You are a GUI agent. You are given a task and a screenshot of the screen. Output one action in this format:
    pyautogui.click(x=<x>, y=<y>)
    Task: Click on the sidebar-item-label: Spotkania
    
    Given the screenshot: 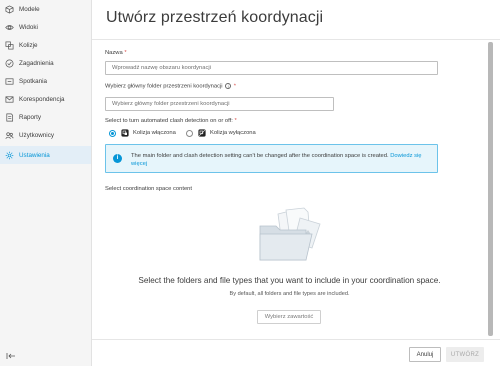 What is the action you would take?
    pyautogui.click(x=33, y=81)
    